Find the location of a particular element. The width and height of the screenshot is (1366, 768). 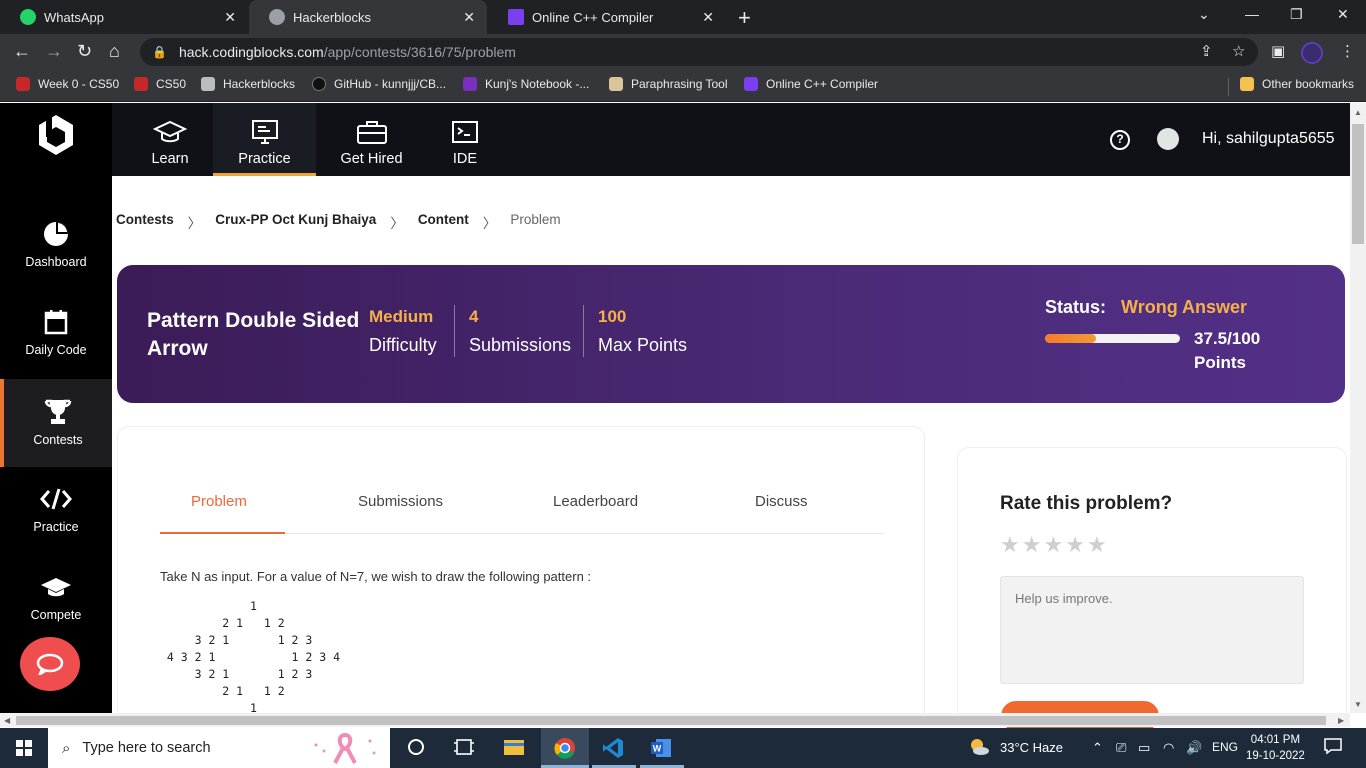

chrome-icon is located at coordinates (565, 748).